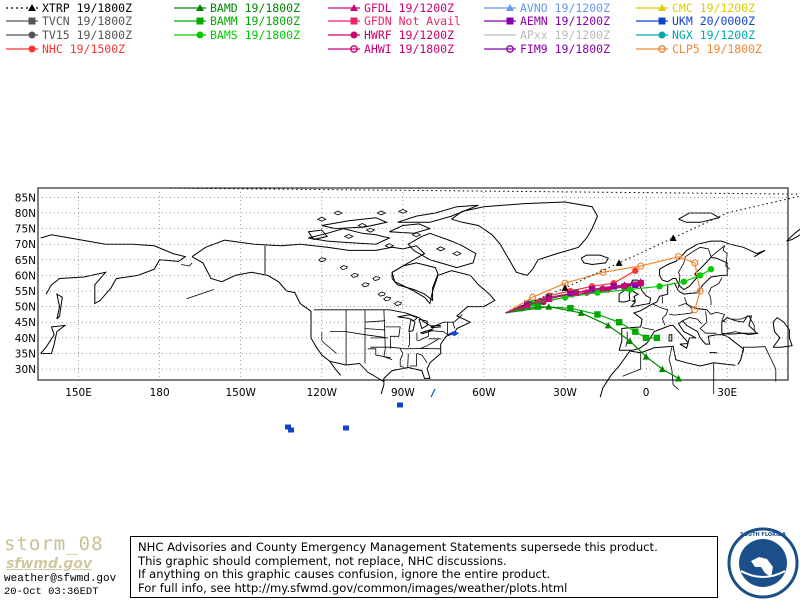 The image size is (800, 600). I want to click on lon-label: 150E, so click(78, 393).